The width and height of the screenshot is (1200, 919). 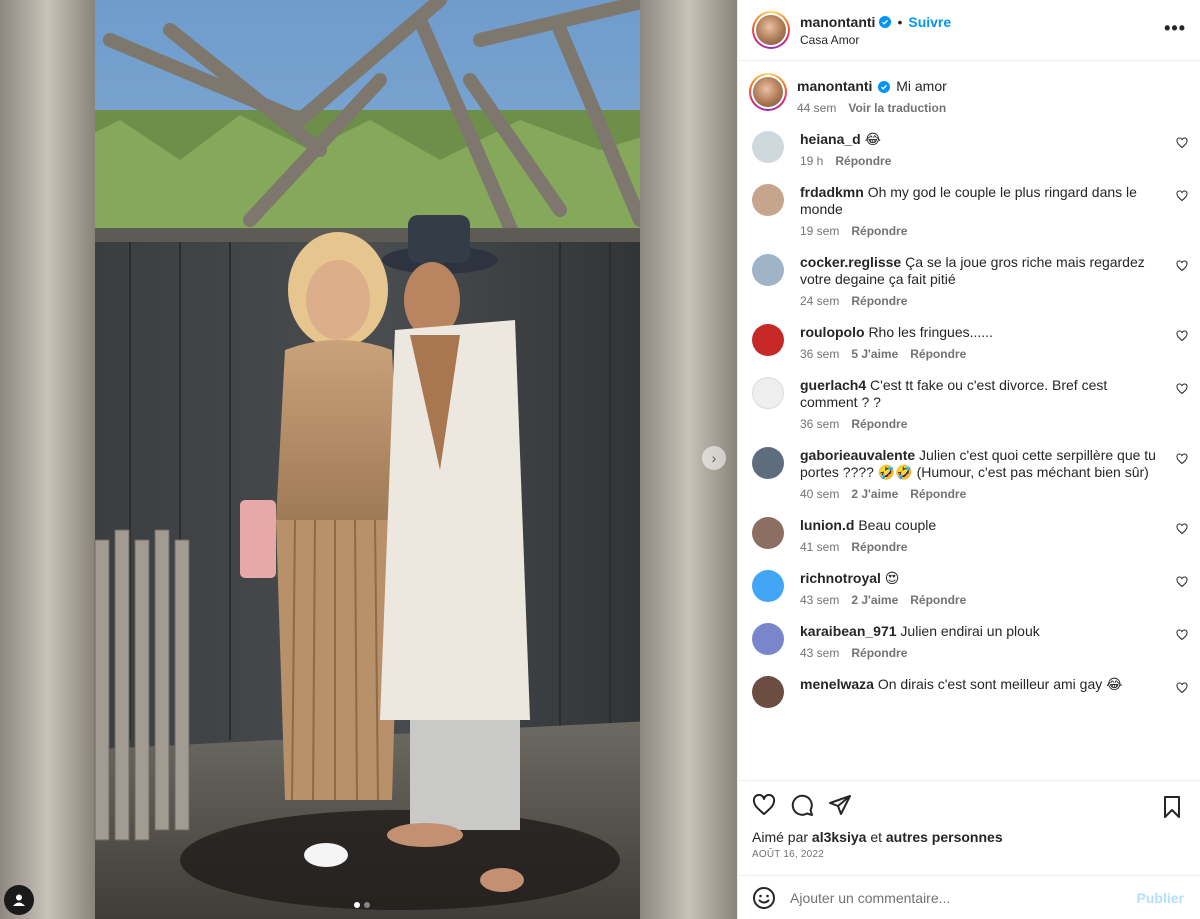 I want to click on comment-username: lunion.d, so click(x=827, y=525).